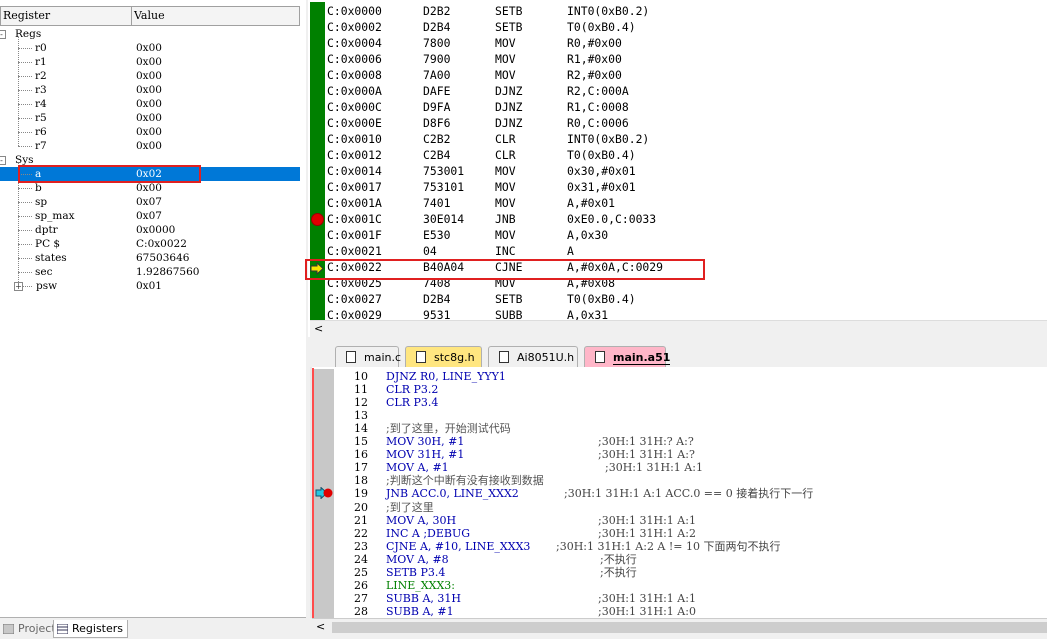  Describe the element at coordinates (677, 59) in the screenshot. I see `disassembly-row: C:0x0006 7900 MOV R1,#0x00` at that location.